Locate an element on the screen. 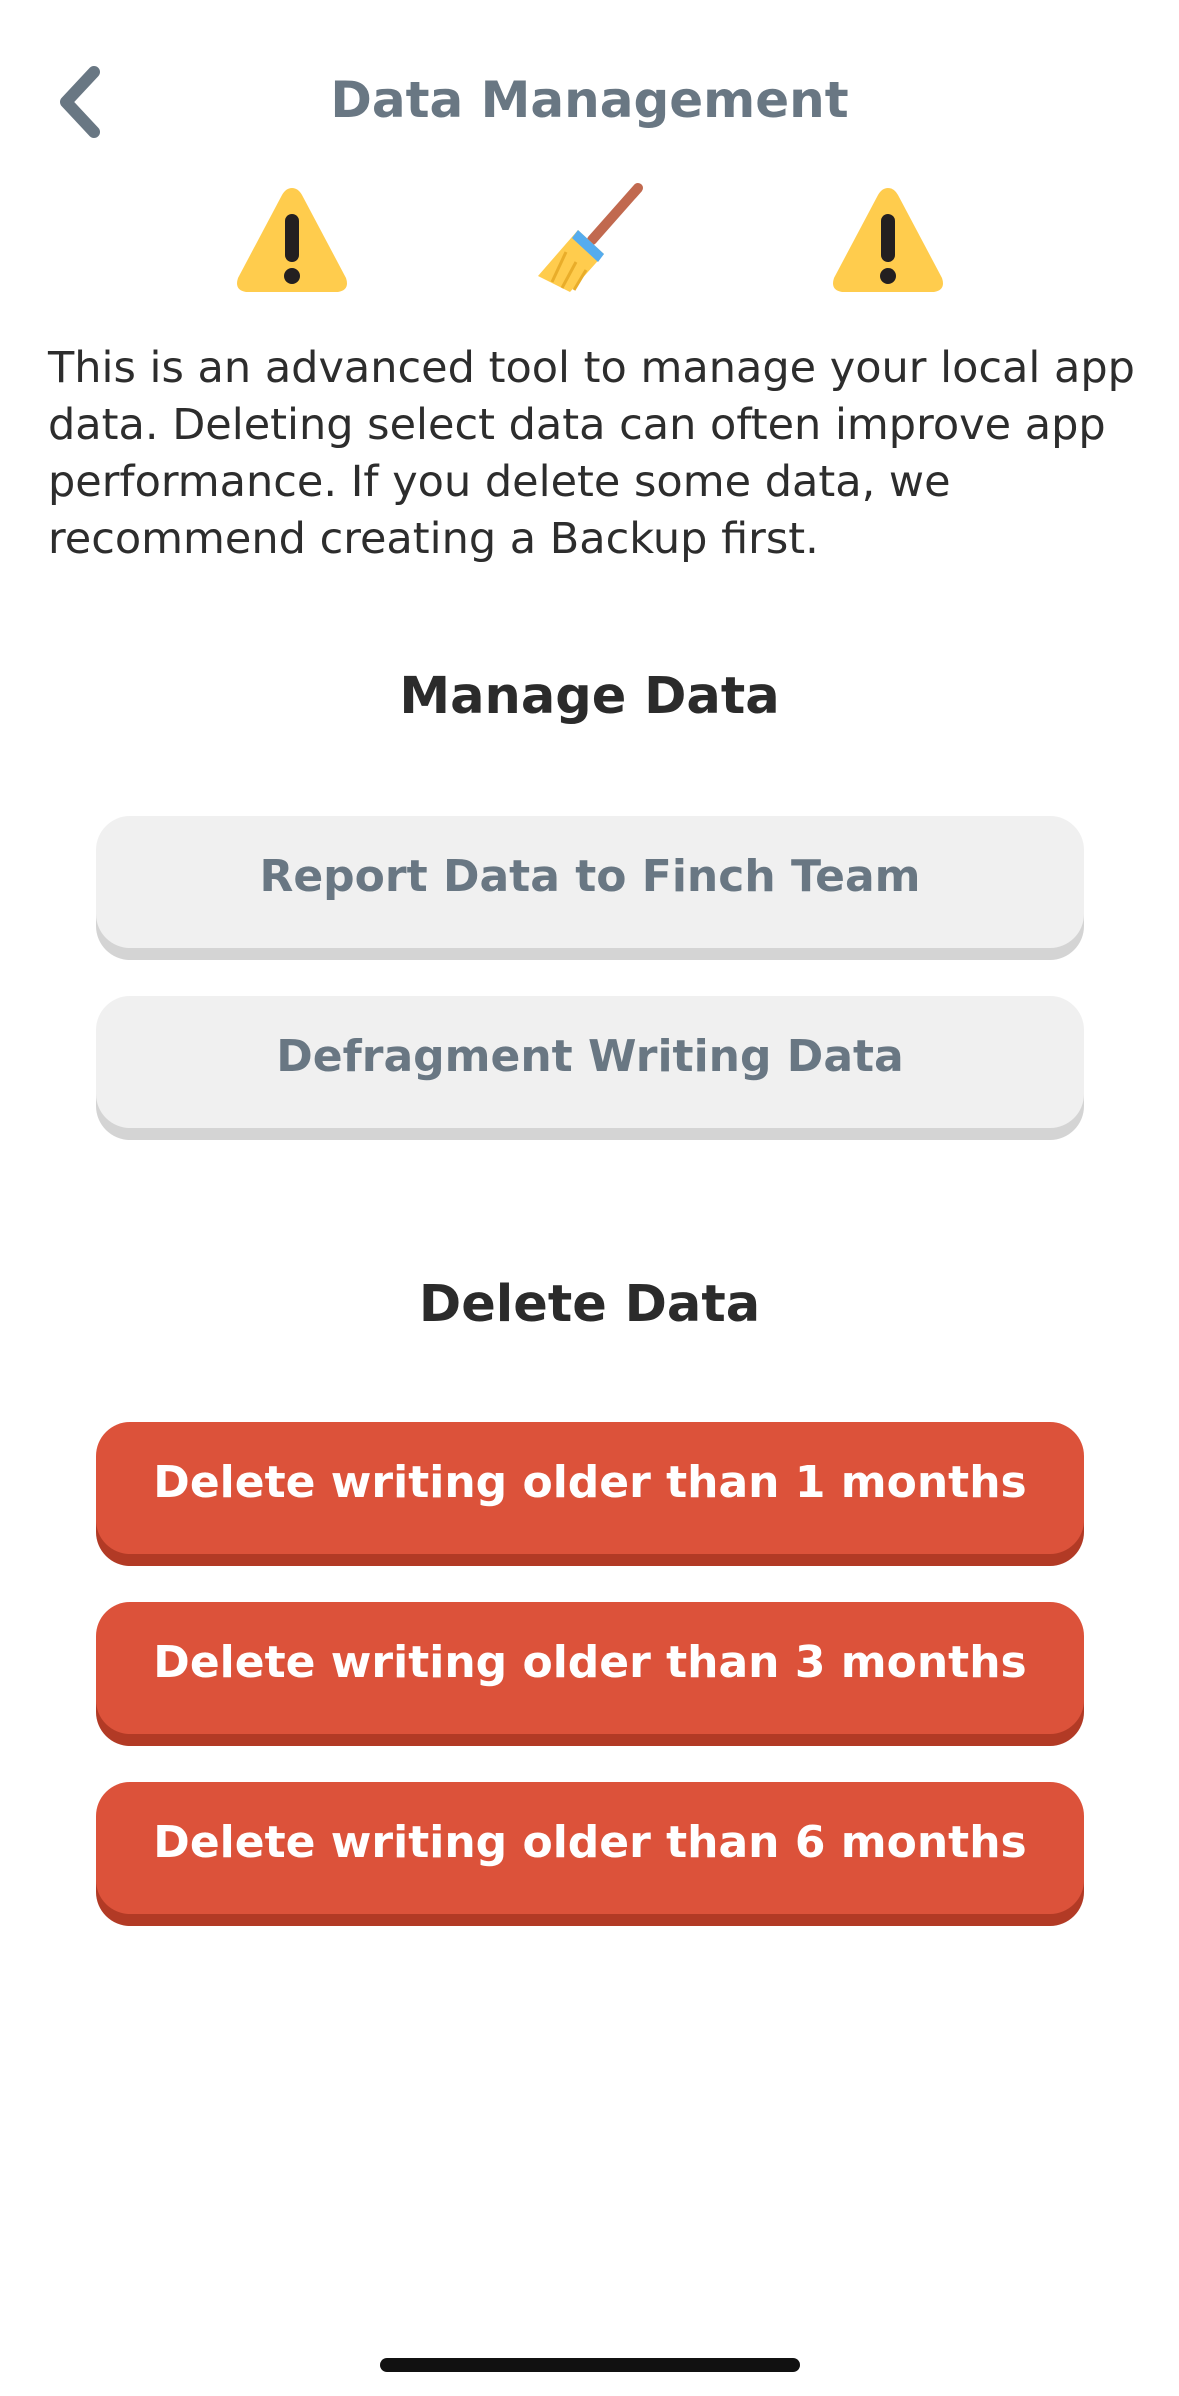  emoji-row is located at coordinates (589, 240).